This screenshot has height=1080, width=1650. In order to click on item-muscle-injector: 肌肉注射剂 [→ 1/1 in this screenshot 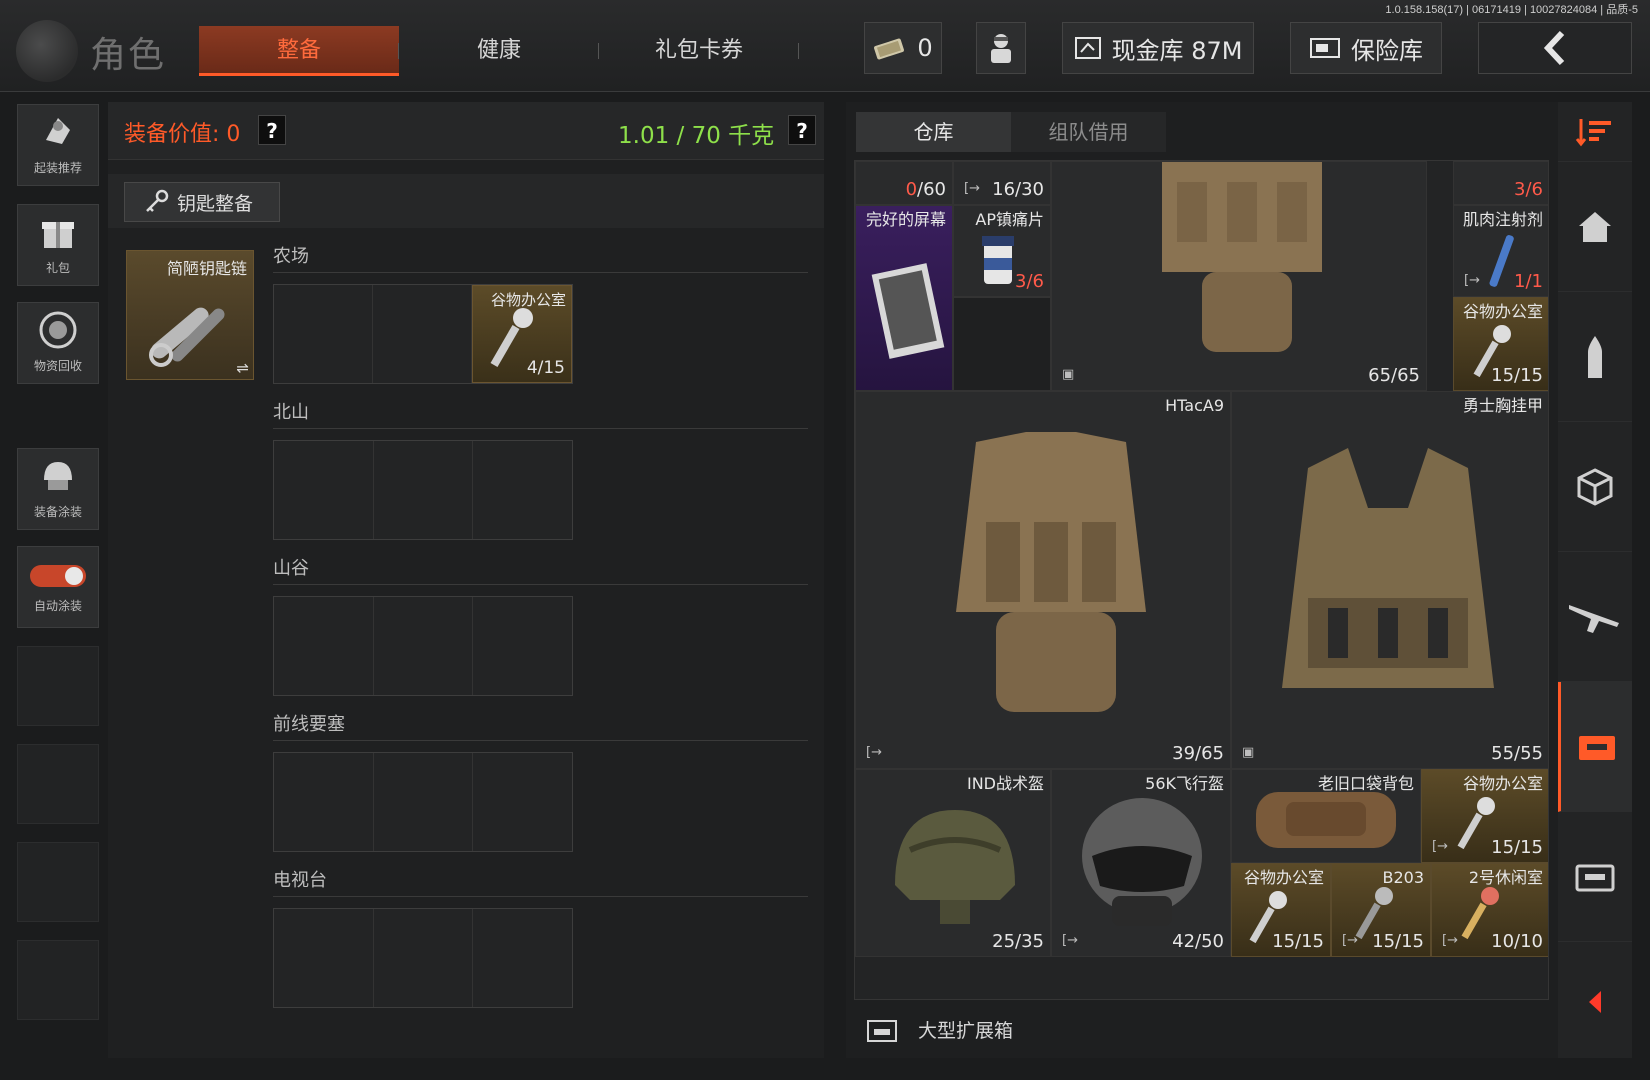, I will do `click(1500, 251)`.